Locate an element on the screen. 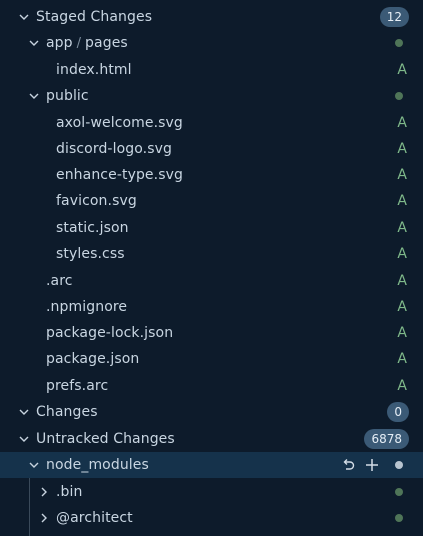  untracked-dot-icon is located at coordinates (399, 465).